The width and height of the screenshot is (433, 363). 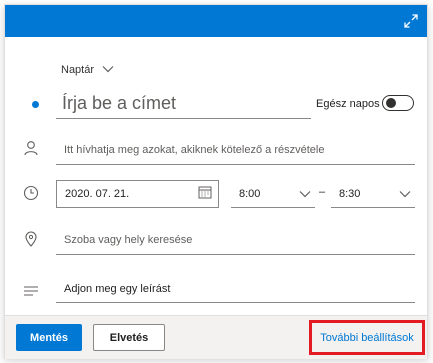 I want to click on calendar-icon, so click(x=205, y=194).